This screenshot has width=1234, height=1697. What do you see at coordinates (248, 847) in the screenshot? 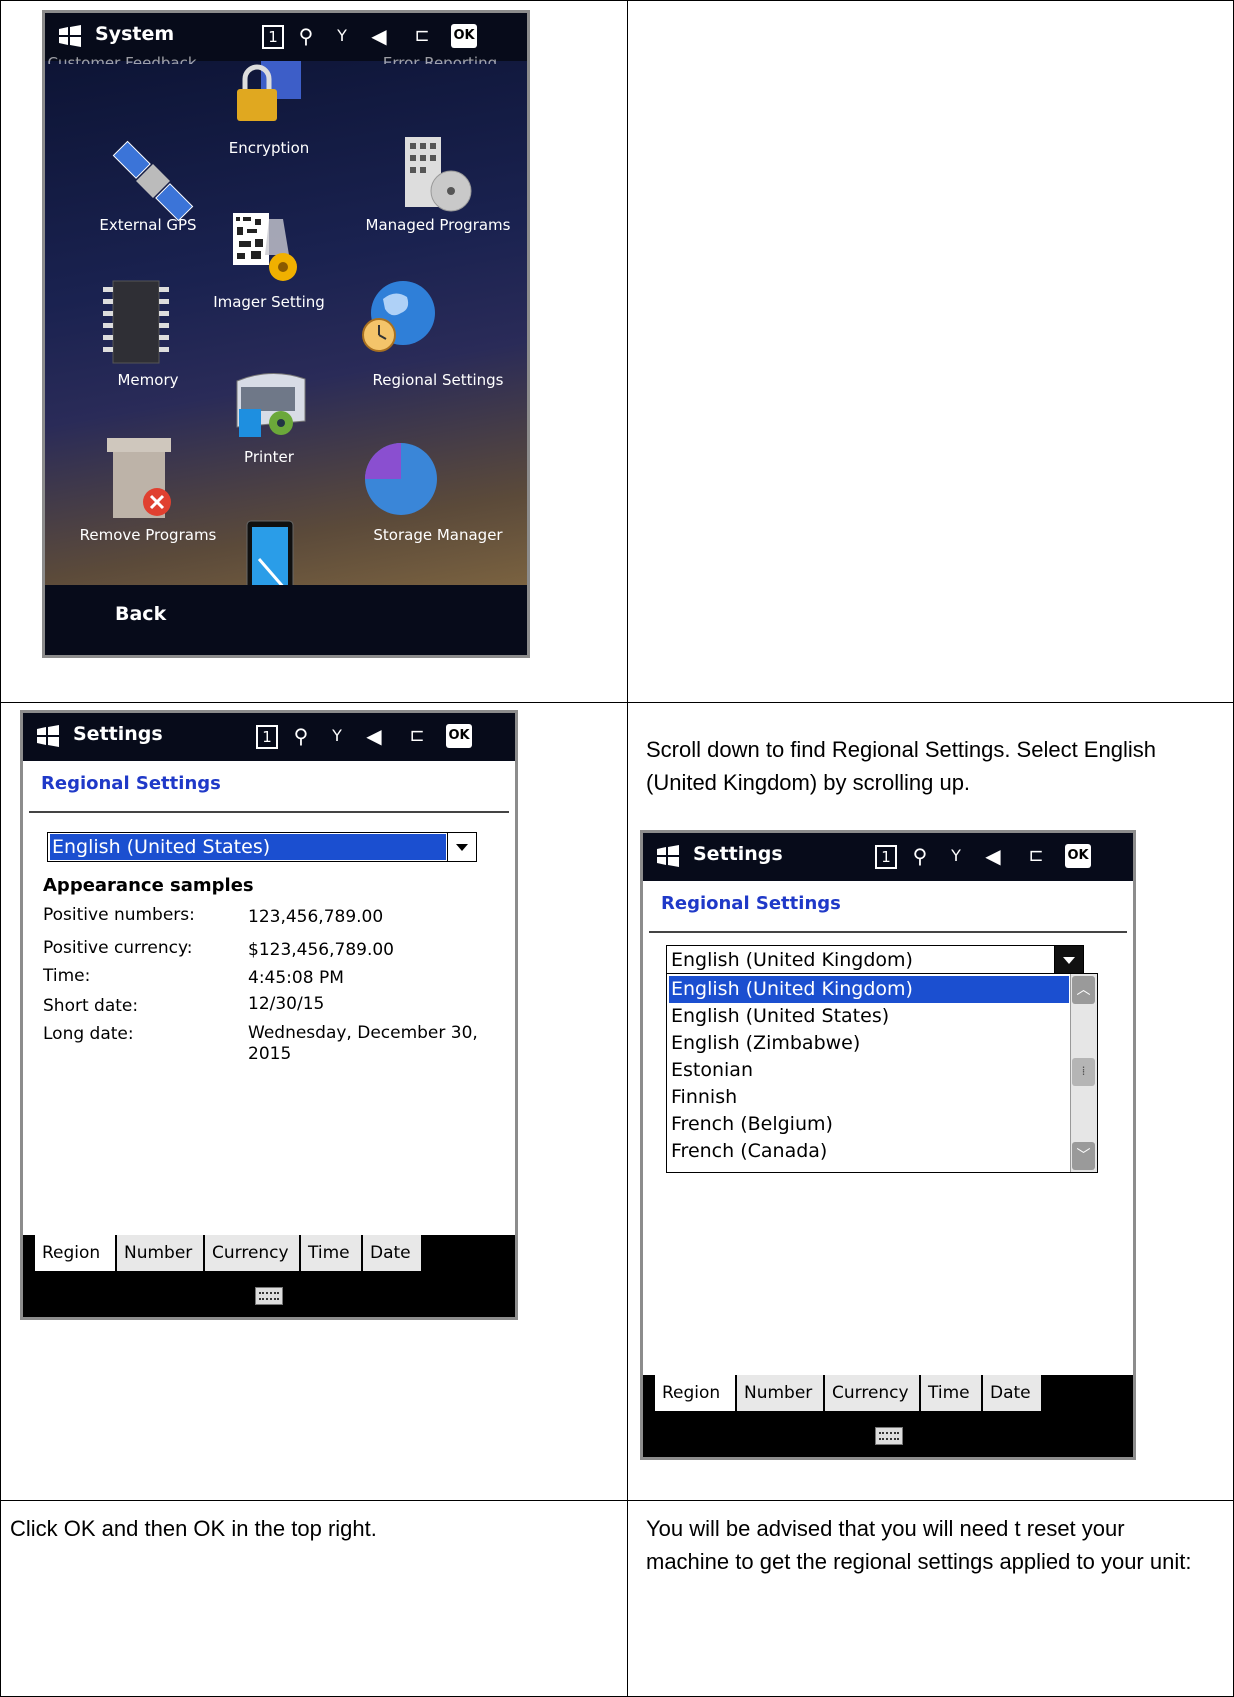
I see `locale-dropdown-value: English (United States)` at bounding box center [248, 847].